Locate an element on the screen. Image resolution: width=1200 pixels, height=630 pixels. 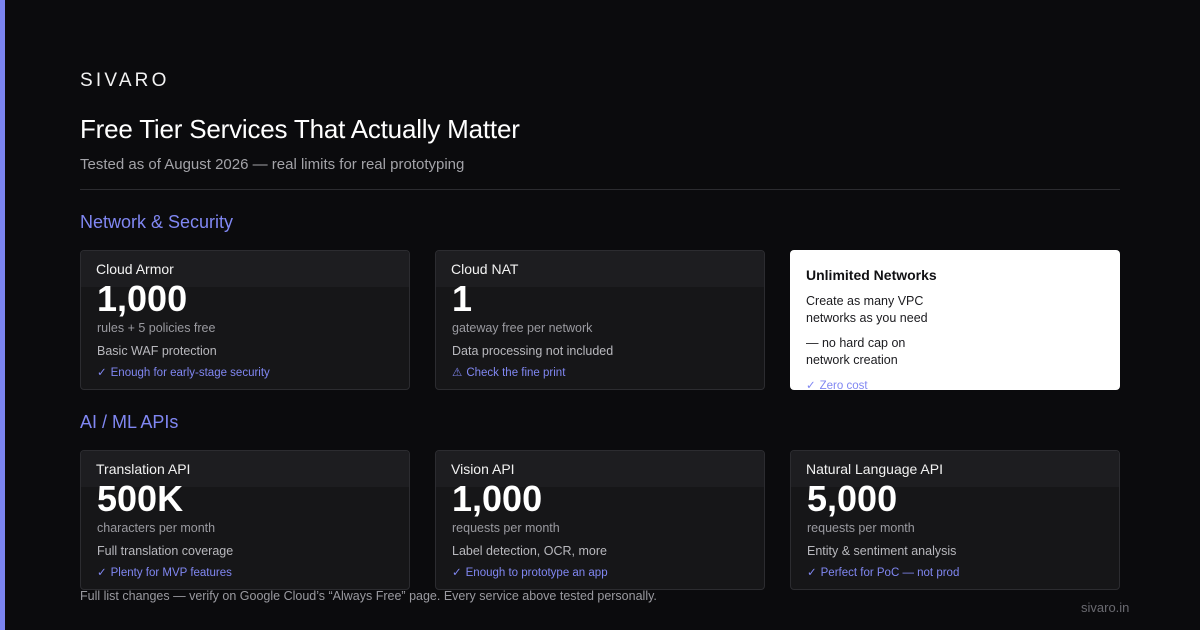
highlight-text-line: networks as you need is located at coordinates (867, 318).